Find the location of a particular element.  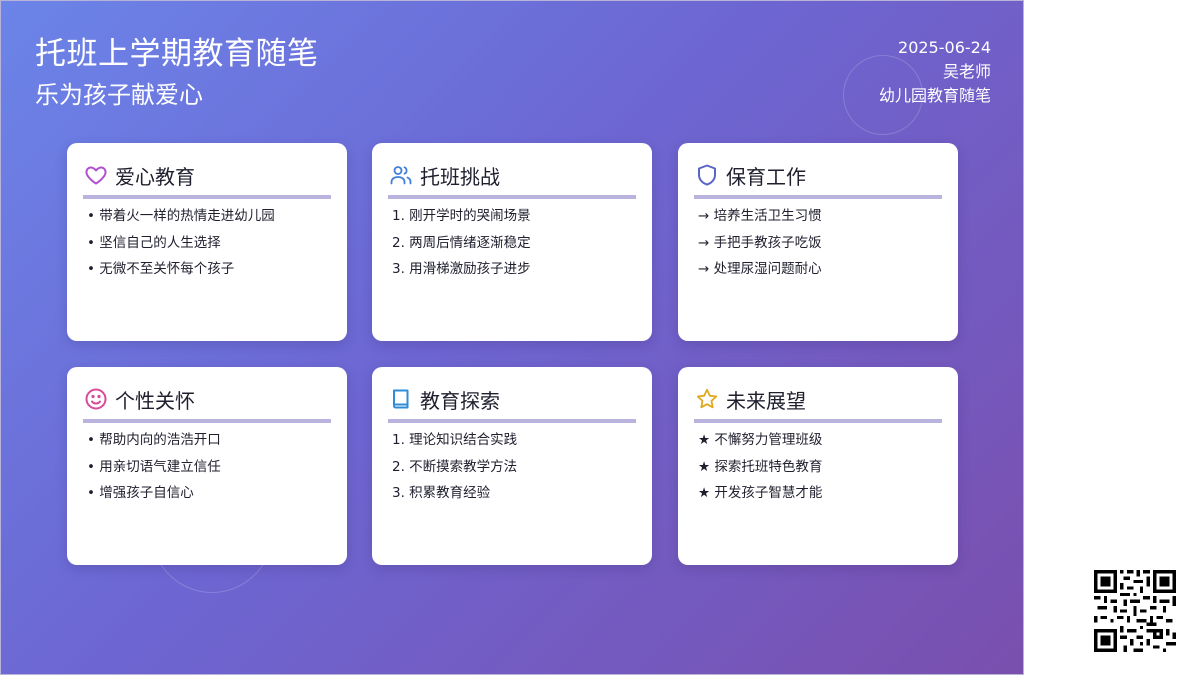

card-list: ★ 不懈努力管理班级 ★ 探索托班特色教育 ★ 开发孩子智慧才能 is located at coordinates (821, 467).